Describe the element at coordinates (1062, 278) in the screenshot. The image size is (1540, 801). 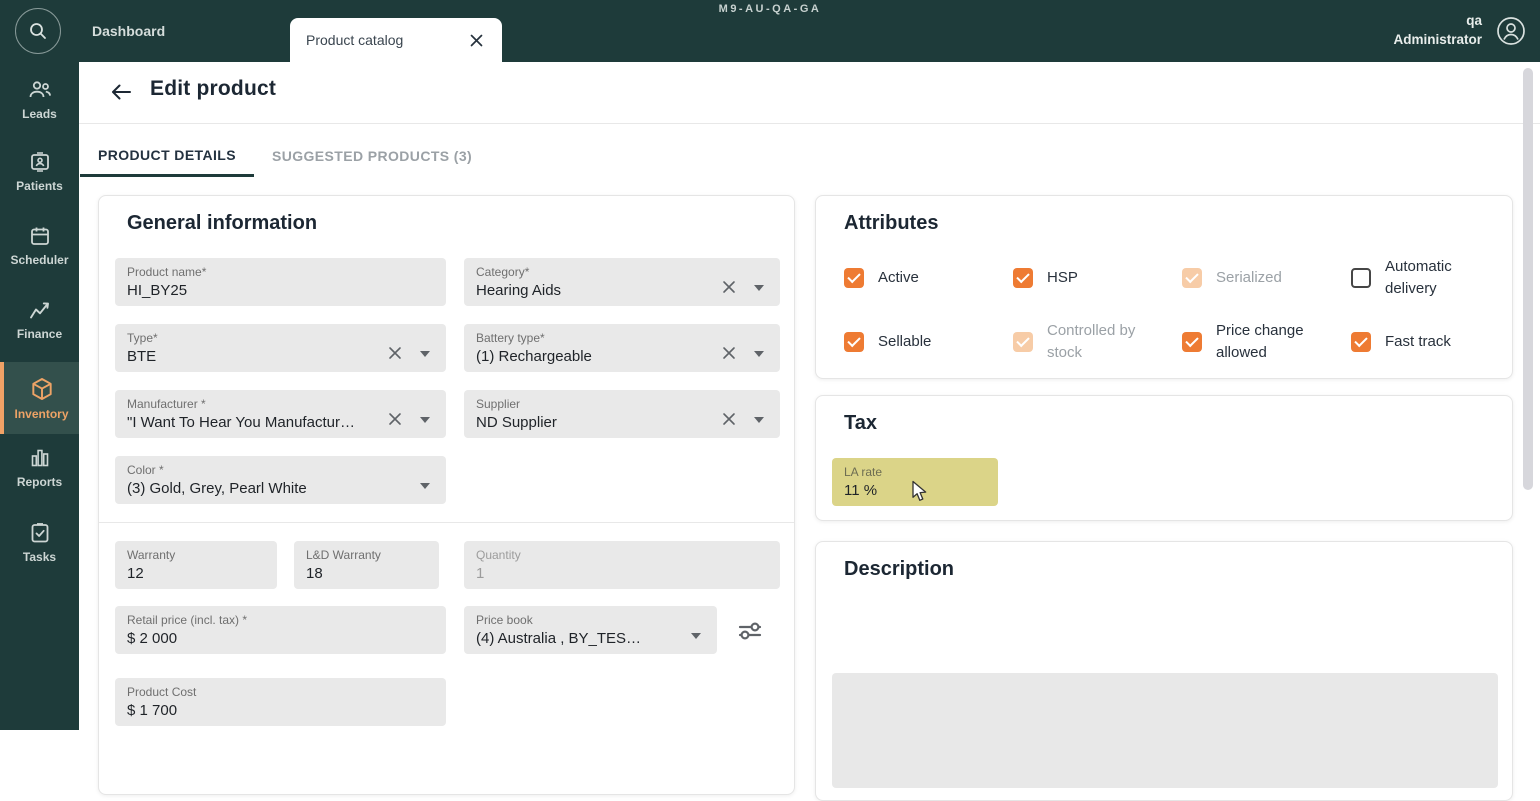
I see `checkbox-label: HSP` at that location.